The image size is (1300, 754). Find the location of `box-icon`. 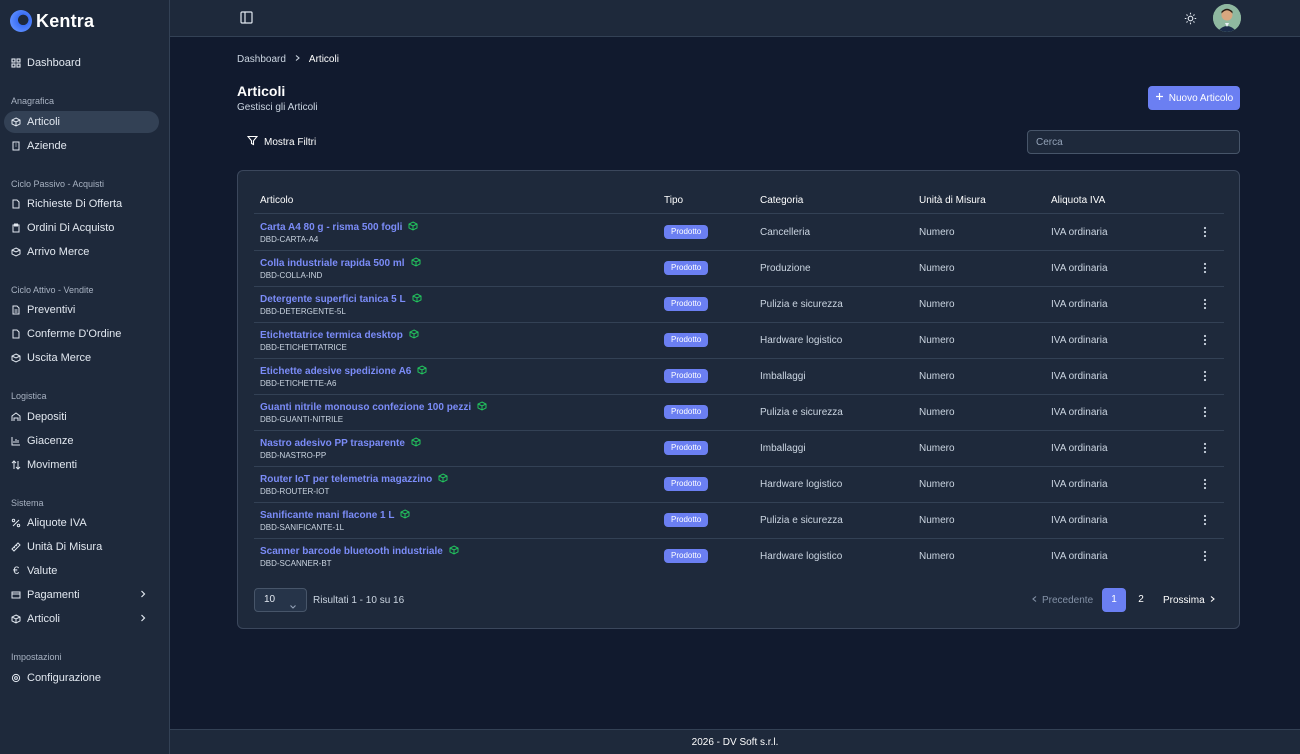

box-icon is located at coordinates (16, 122).